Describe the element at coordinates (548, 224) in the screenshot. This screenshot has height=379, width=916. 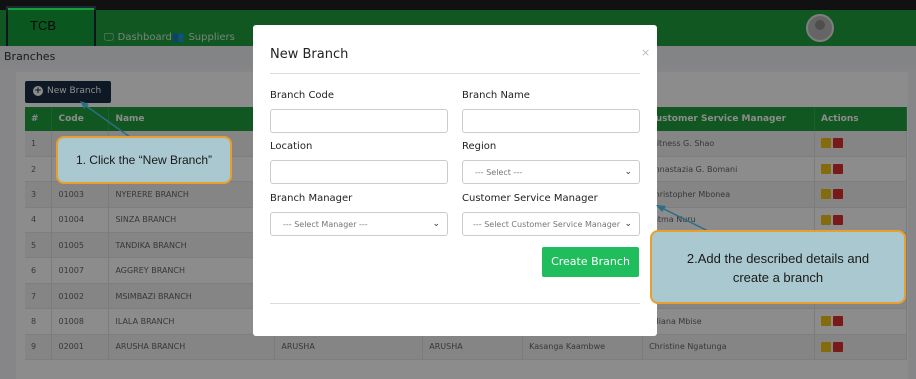
I see `csm-selected: --- Select Customer Service Manager ---` at that location.